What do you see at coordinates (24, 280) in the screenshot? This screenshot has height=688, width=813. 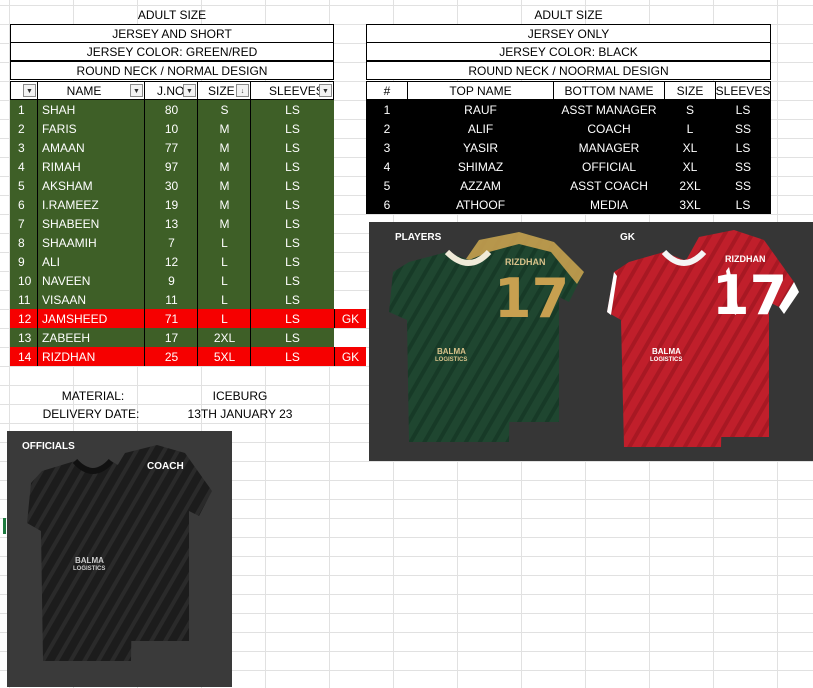 I see `left-cell-num: 10` at bounding box center [24, 280].